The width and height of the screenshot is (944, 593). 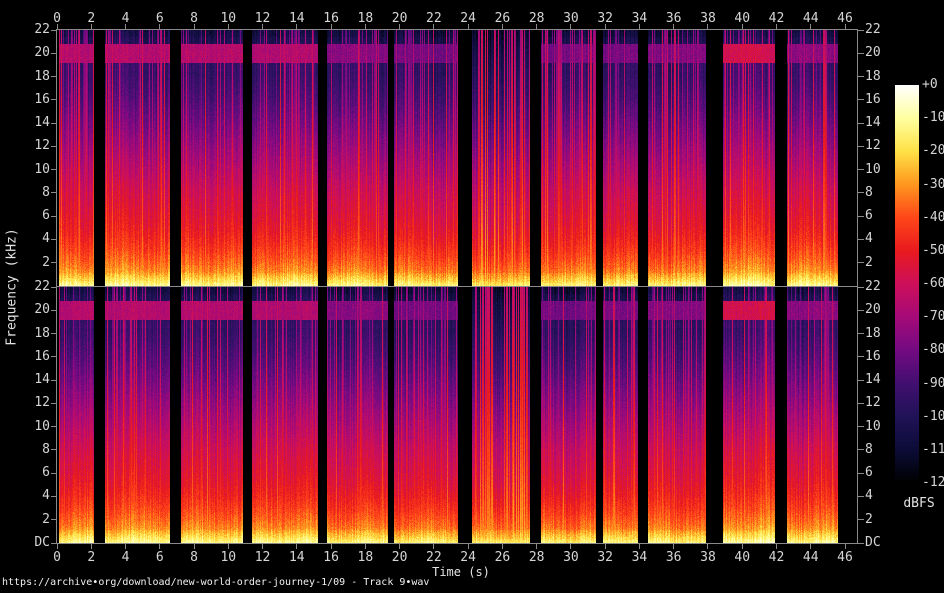 I want to click on colorbar-tick-label: -60, so click(x=933, y=283).